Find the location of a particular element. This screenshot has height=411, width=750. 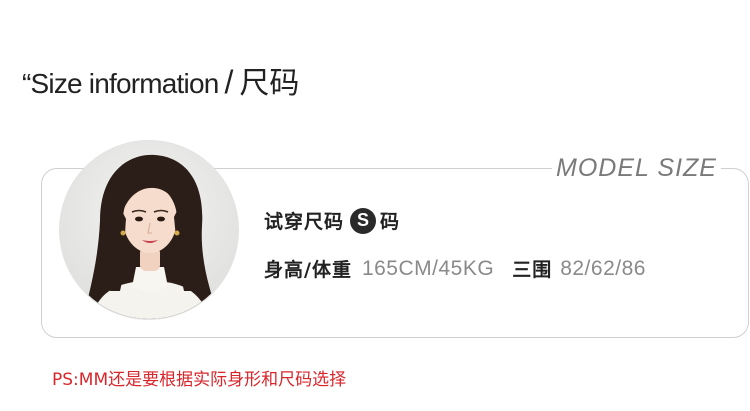

page-title: “Size information / 尺码 is located at coordinates (160, 80).